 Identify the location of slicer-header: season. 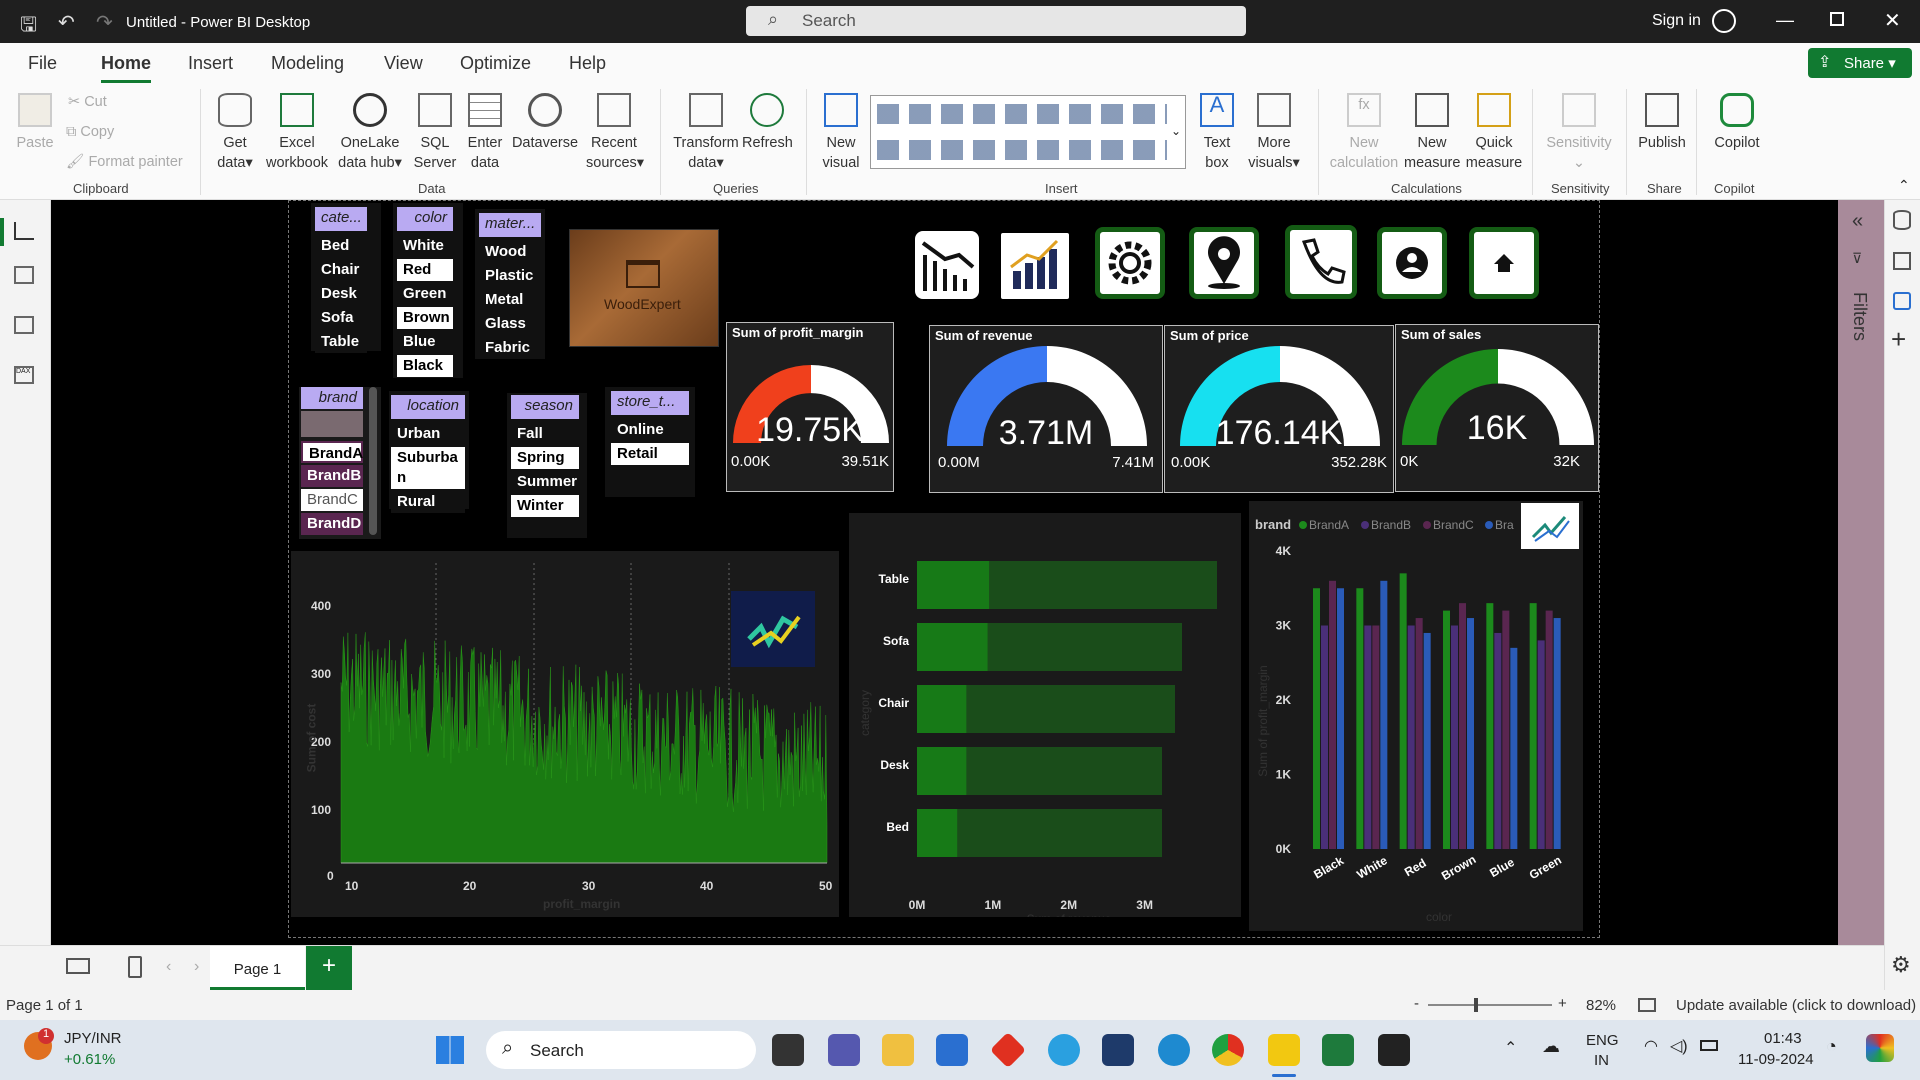
(545, 407).